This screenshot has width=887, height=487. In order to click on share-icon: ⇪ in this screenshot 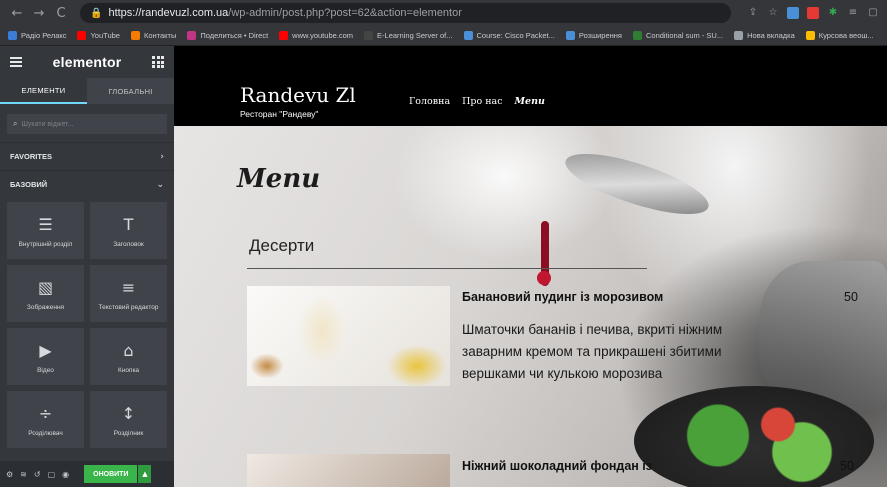, I will do `click(753, 13)`.